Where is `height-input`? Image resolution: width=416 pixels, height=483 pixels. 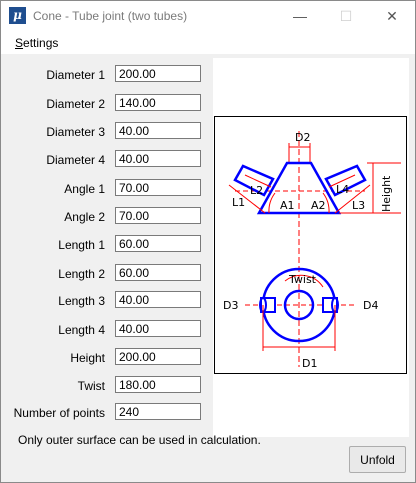
height-input is located at coordinates (158, 356).